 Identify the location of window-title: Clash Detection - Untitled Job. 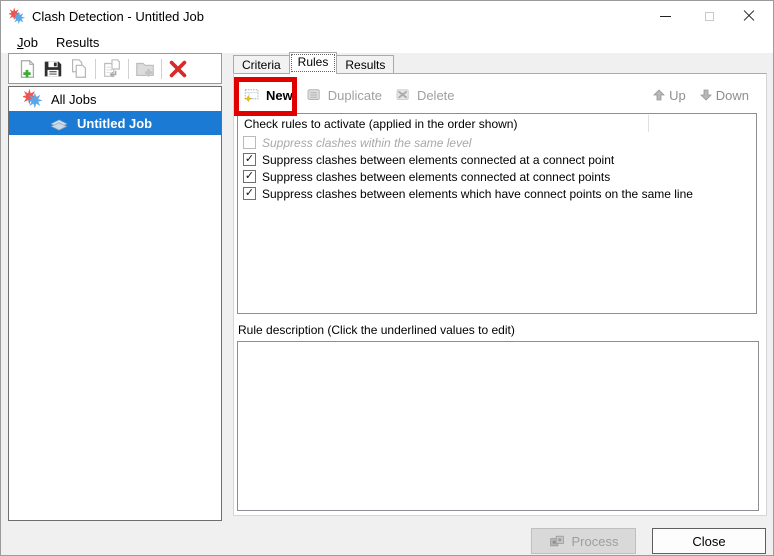
(118, 16).